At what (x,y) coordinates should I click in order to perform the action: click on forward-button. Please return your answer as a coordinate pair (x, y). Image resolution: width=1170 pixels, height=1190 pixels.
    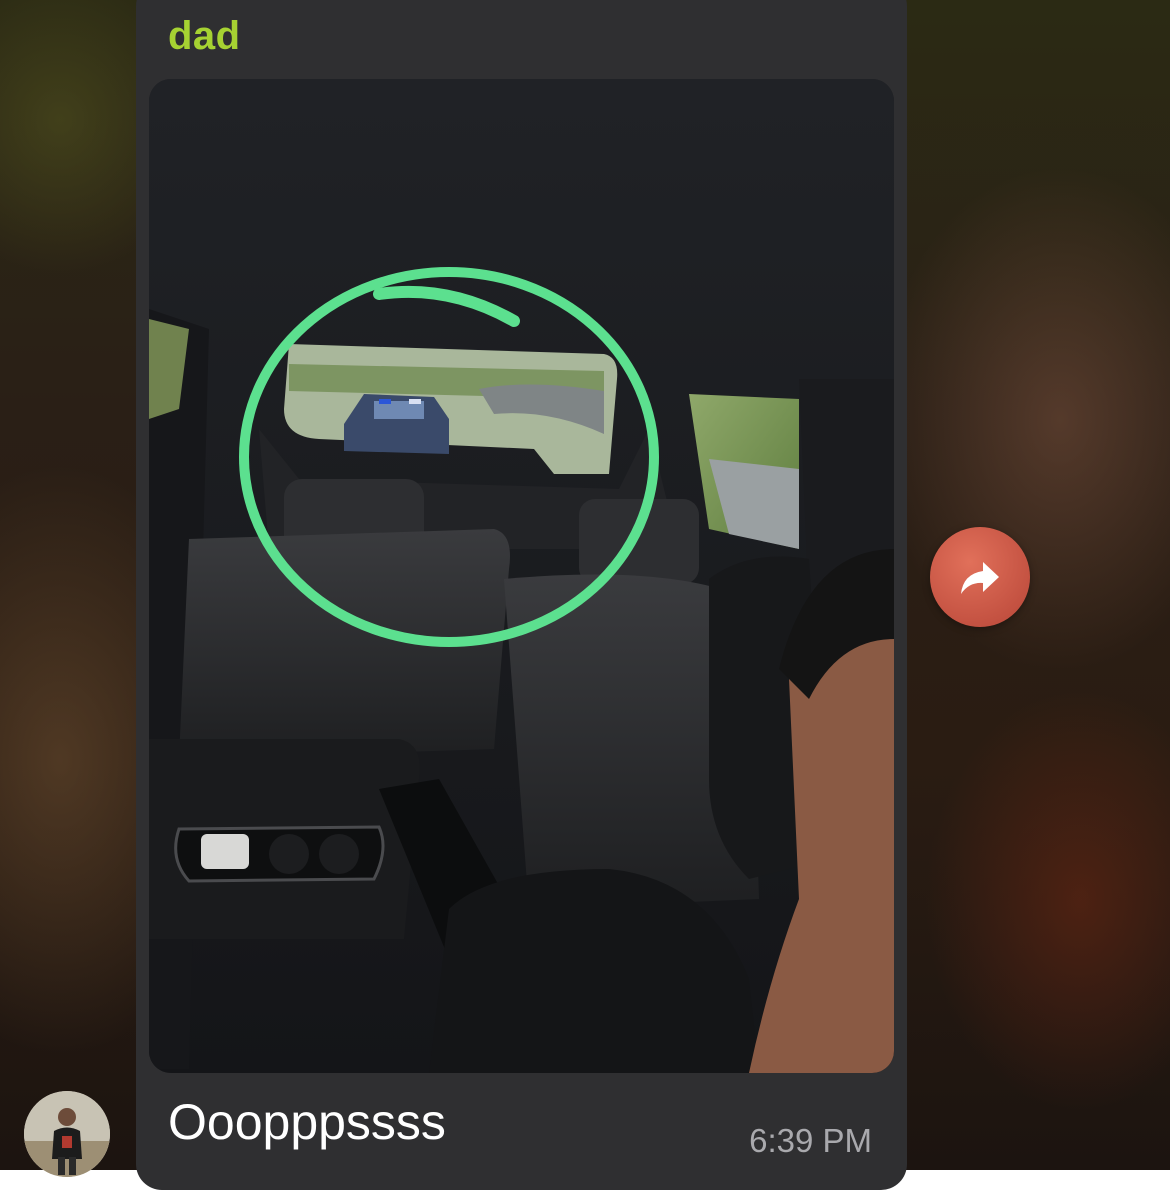
    Looking at the image, I should click on (980, 577).